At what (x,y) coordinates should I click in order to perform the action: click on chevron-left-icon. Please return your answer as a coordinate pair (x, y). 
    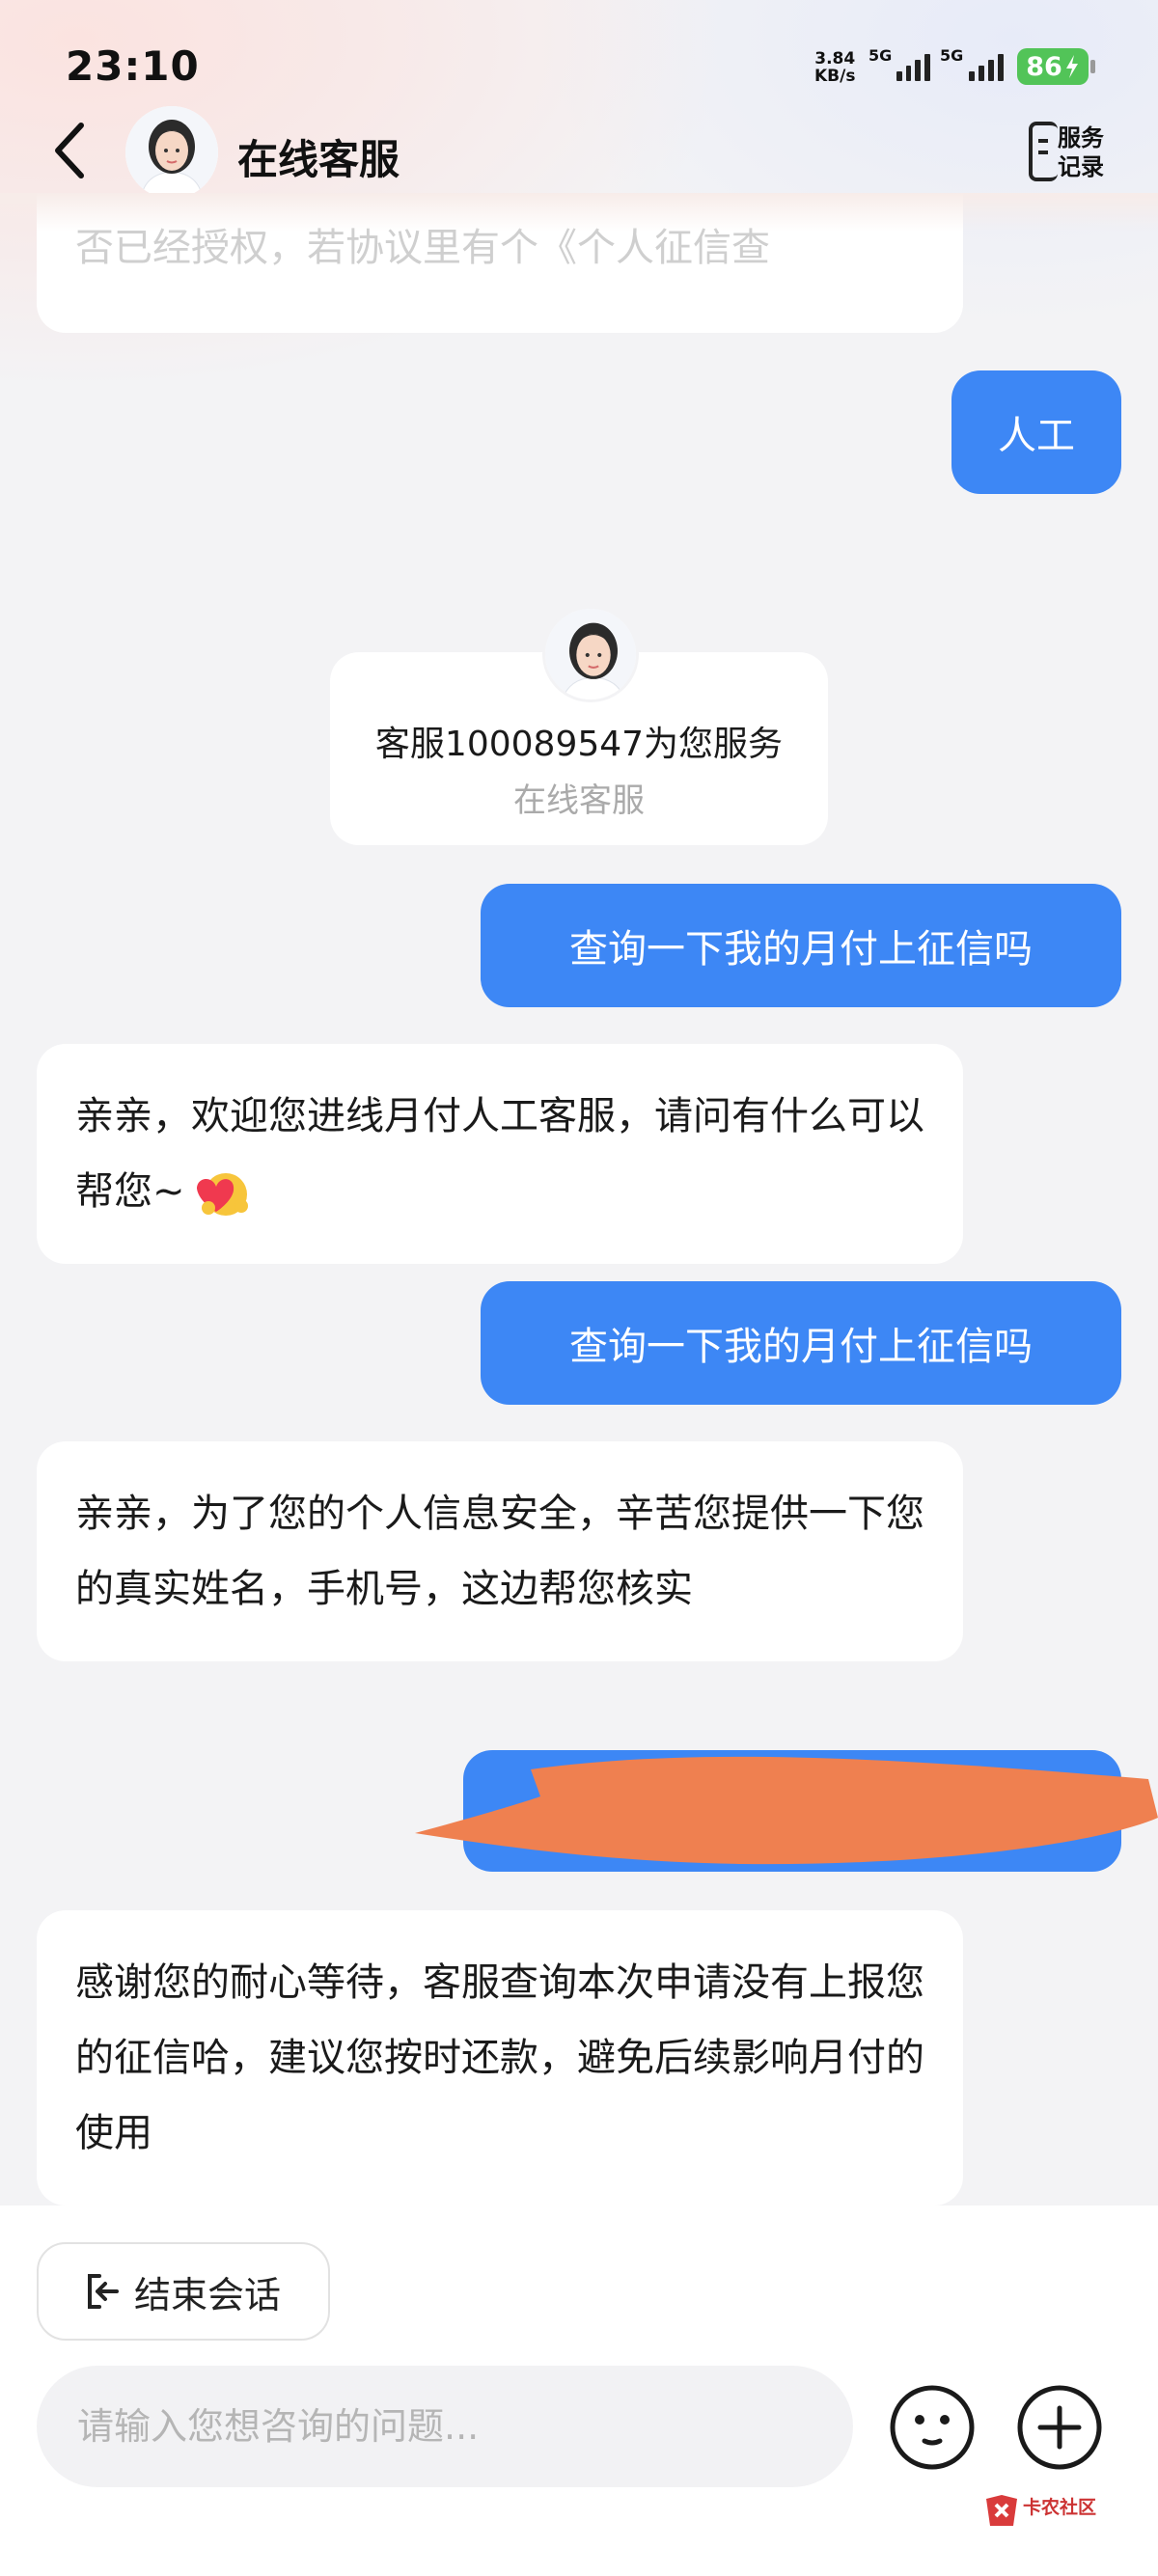
    Looking at the image, I should click on (69, 150).